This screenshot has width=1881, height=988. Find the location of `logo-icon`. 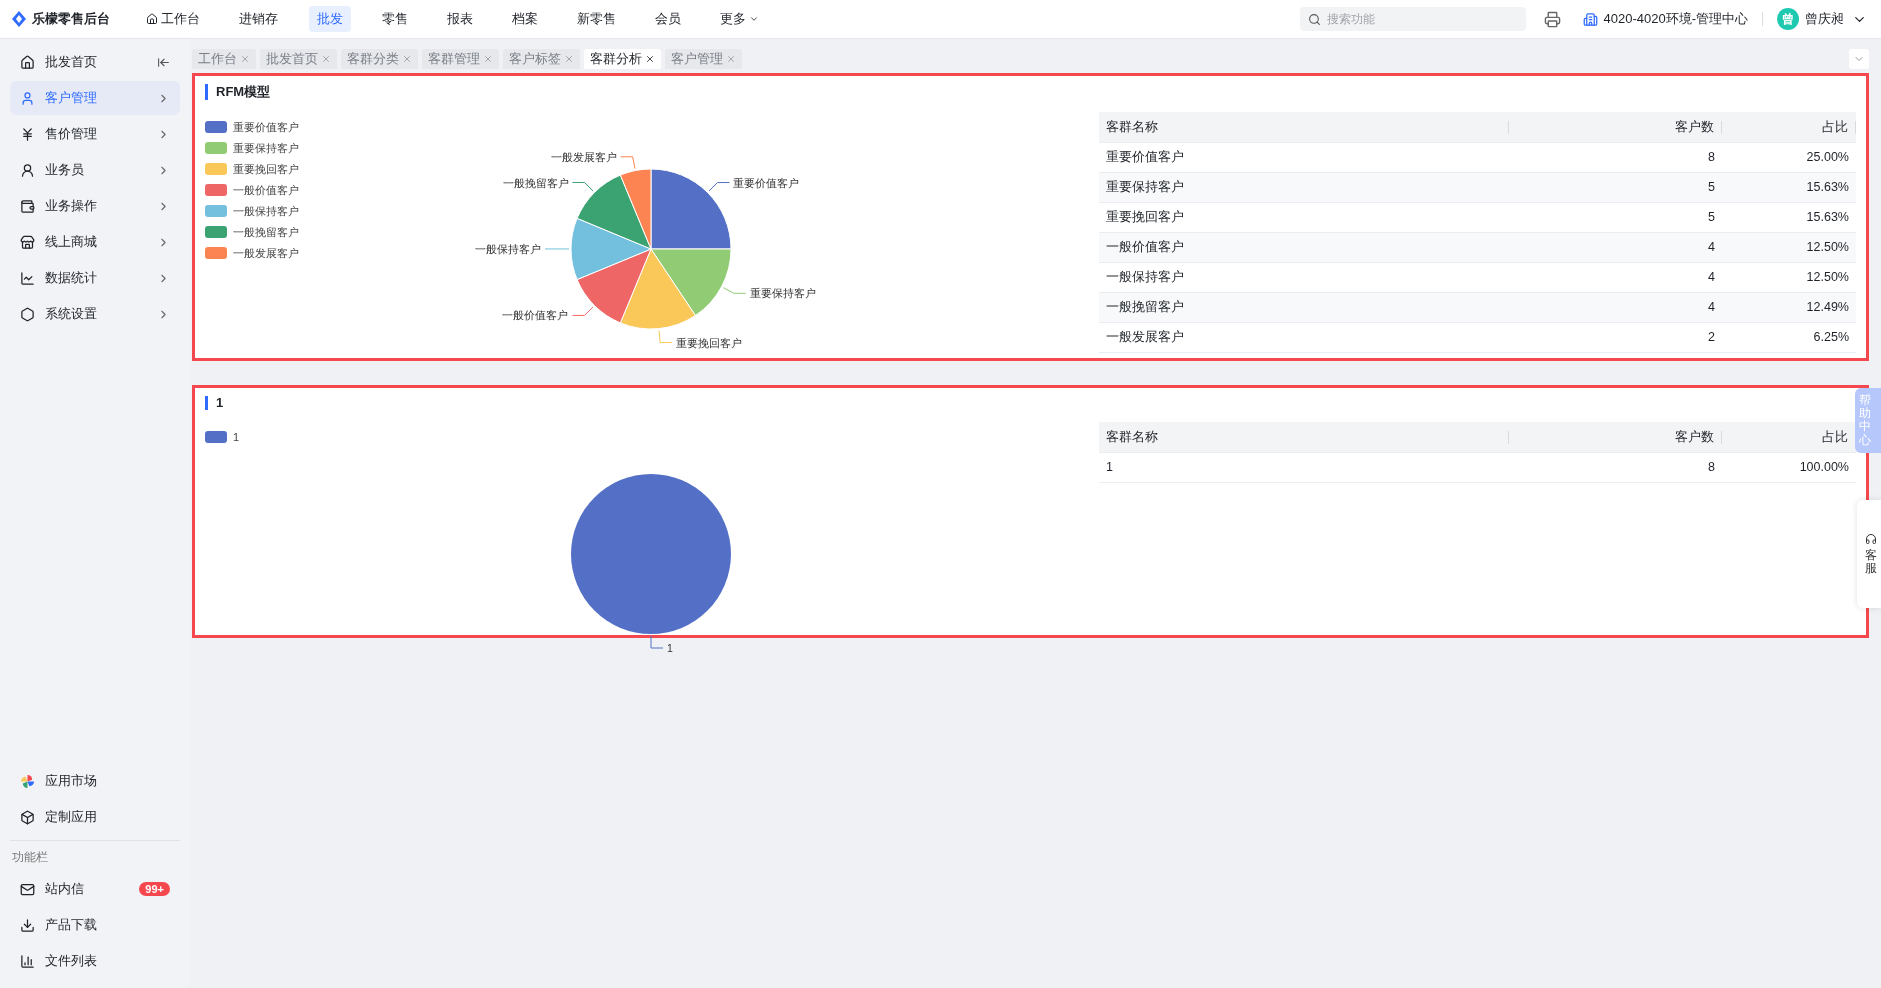

logo-icon is located at coordinates (19, 19).